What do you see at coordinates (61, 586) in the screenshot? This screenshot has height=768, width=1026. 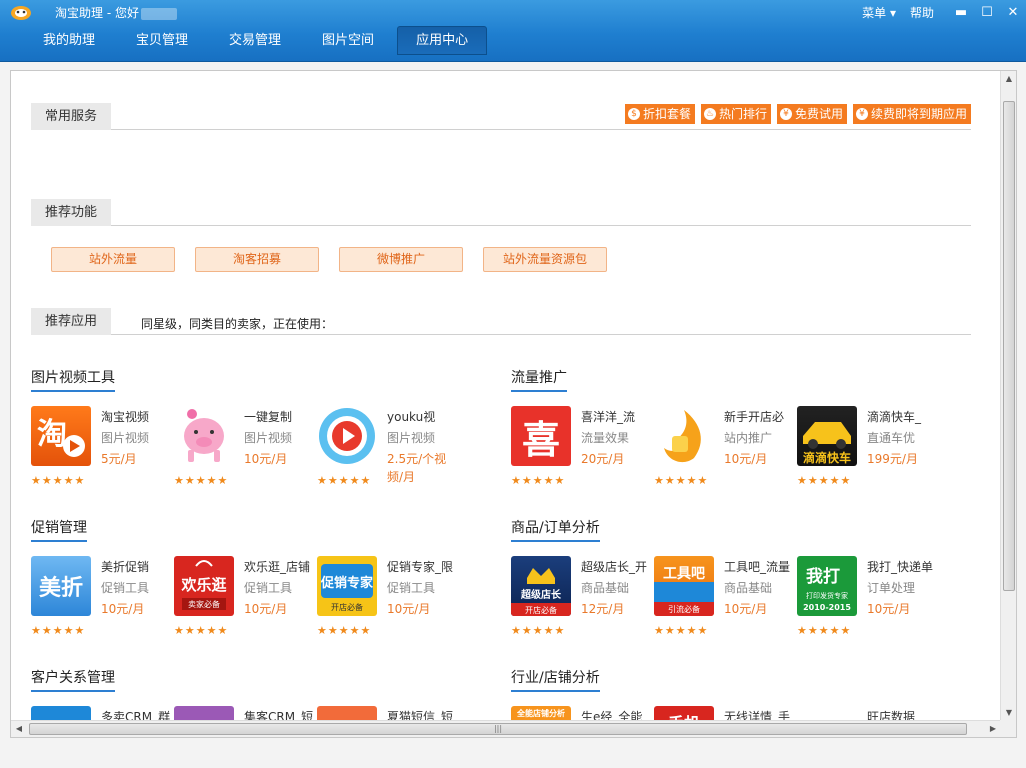 I see `meizhe-icon: 美折` at bounding box center [61, 586].